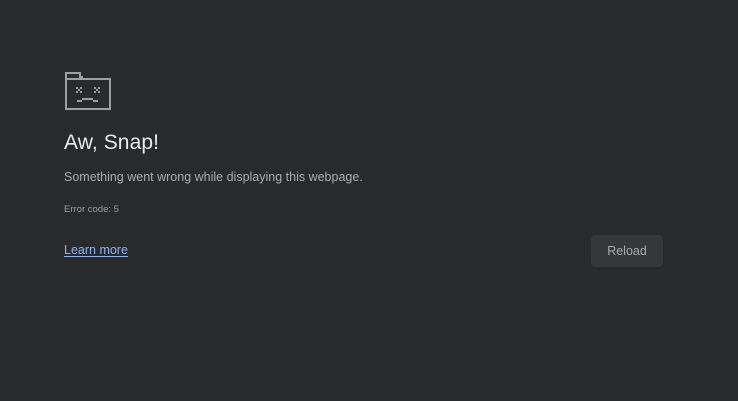  What do you see at coordinates (91, 209) in the screenshot?
I see `error-code: Error code: 5` at bounding box center [91, 209].